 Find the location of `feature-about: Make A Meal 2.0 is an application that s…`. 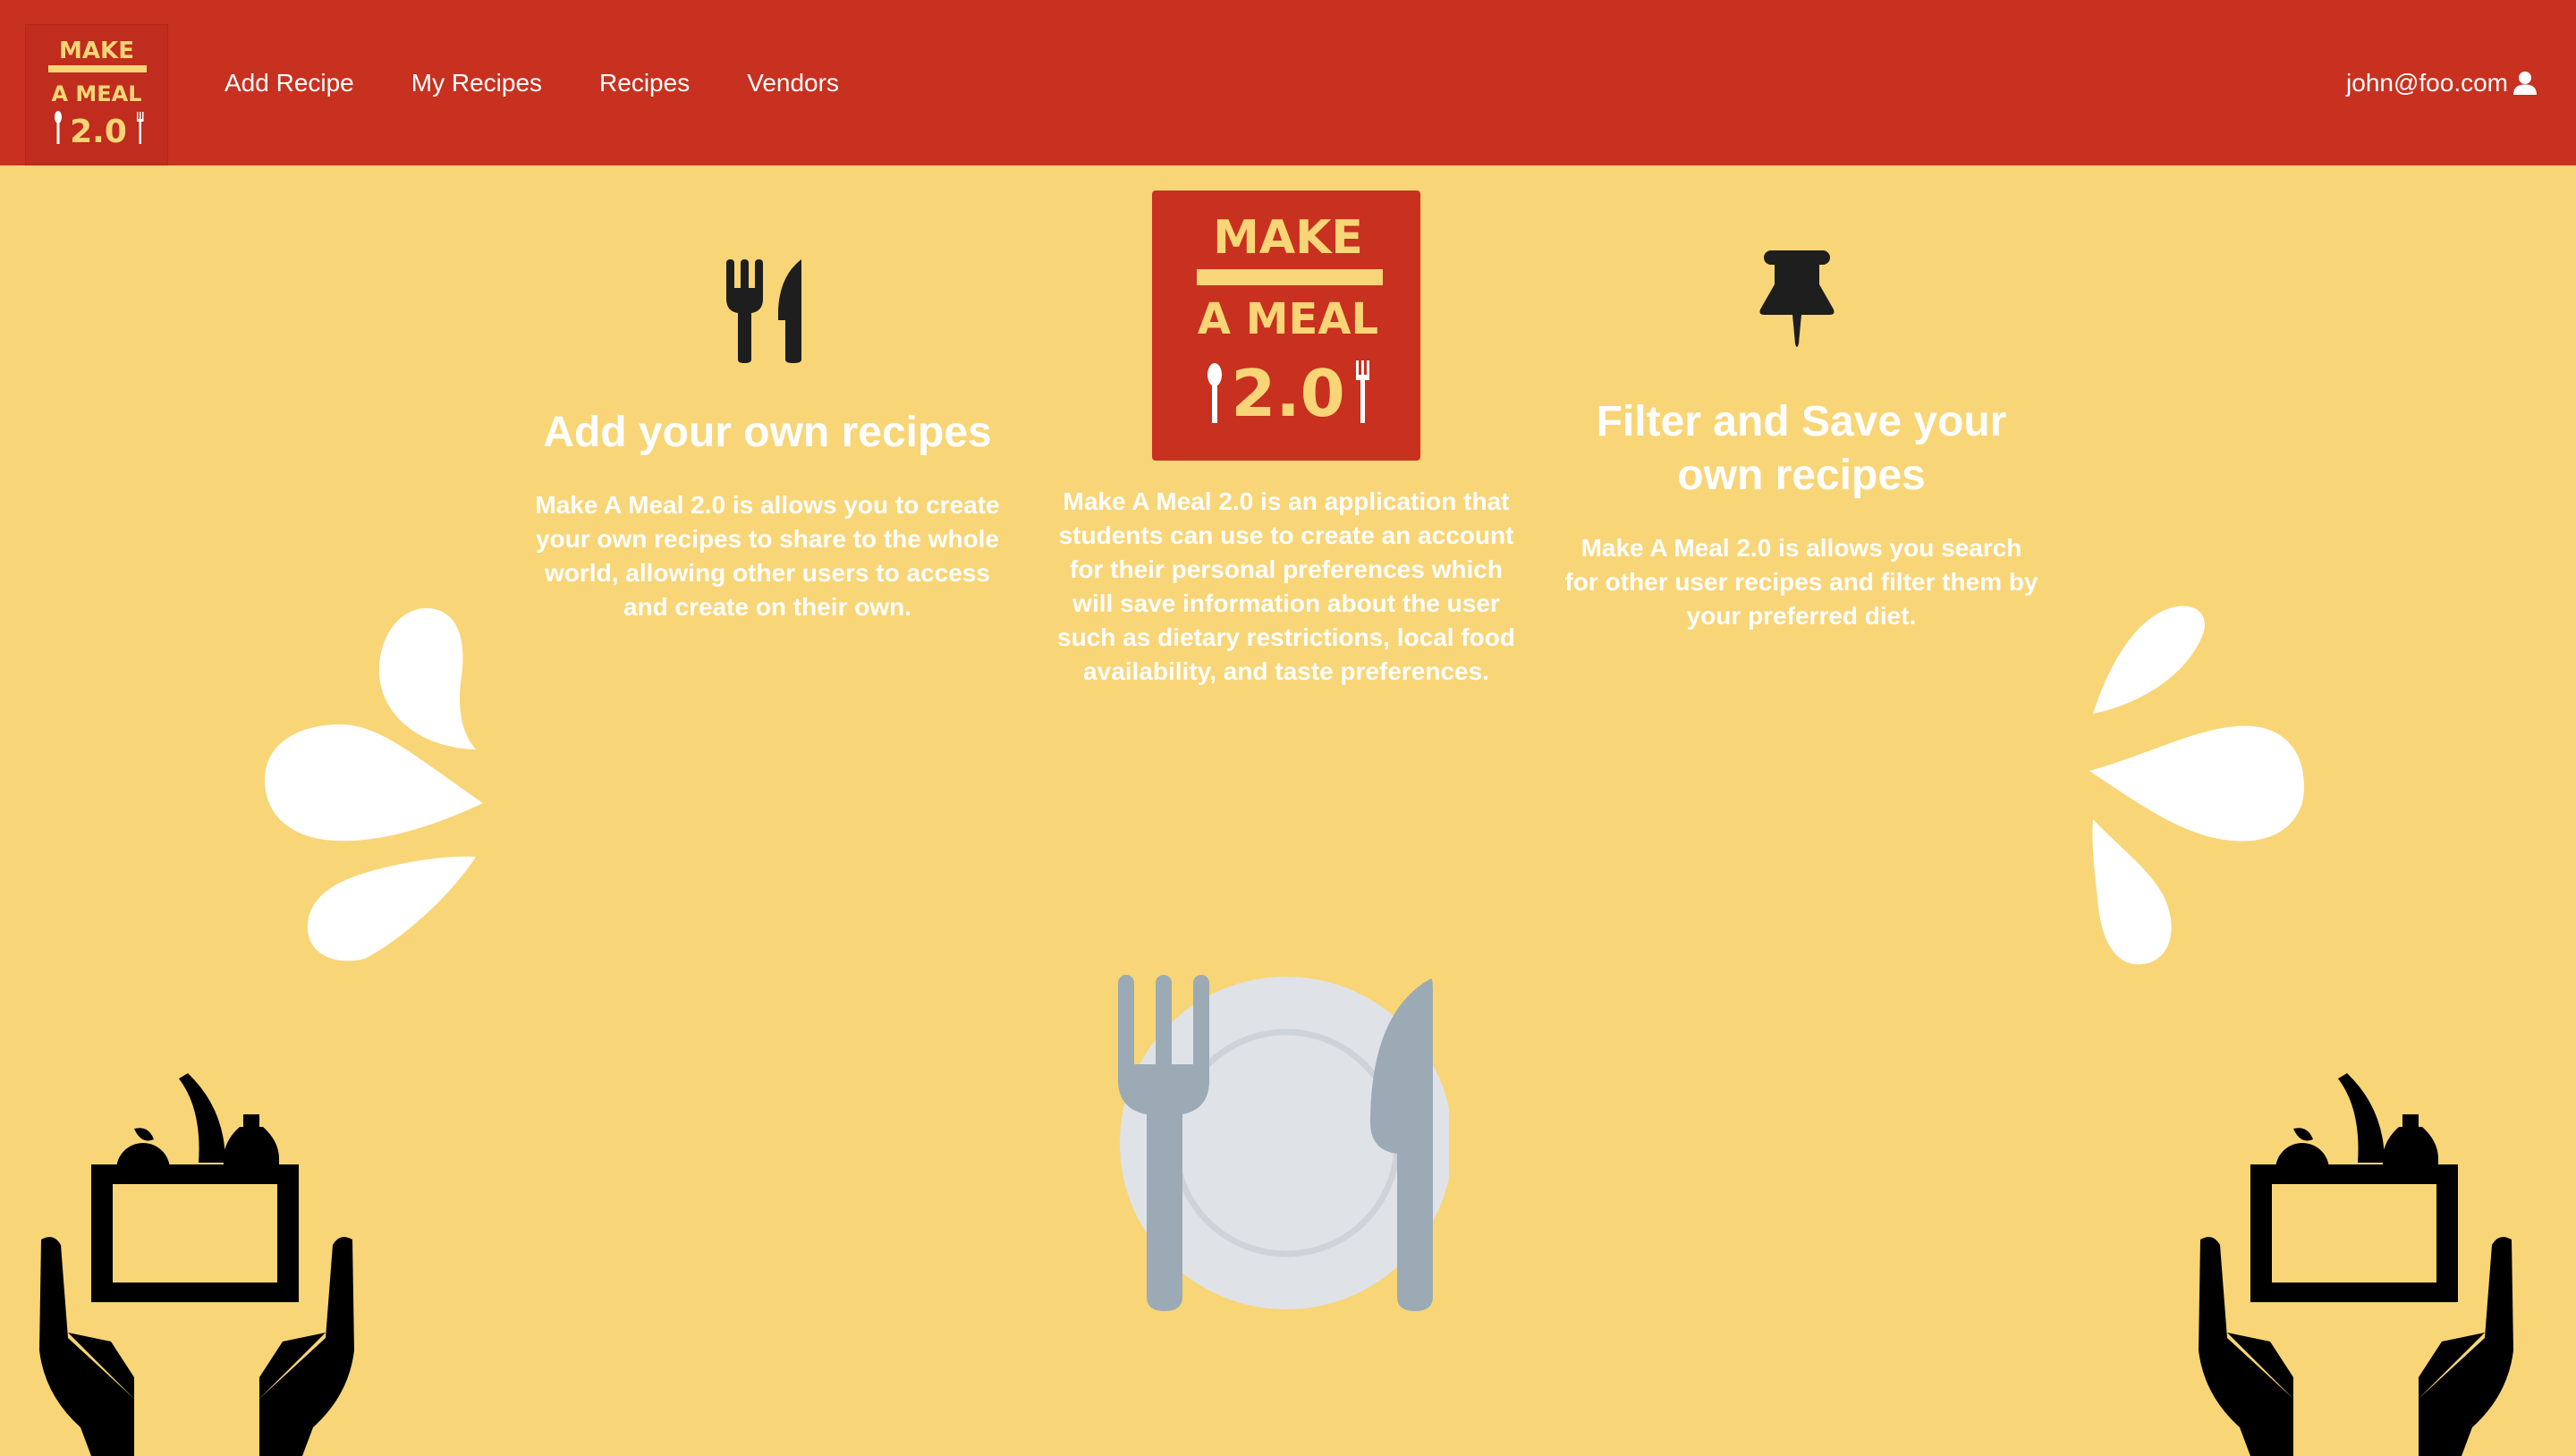

feature-about: Make A Meal 2.0 is an application that s… is located at coordinates (1286, 587).